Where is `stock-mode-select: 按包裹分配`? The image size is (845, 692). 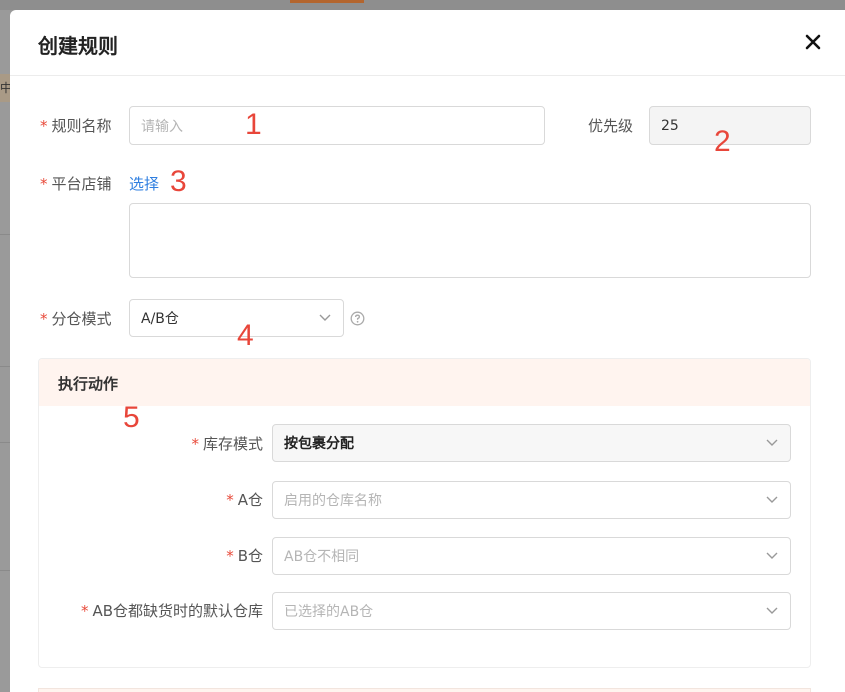 stock-mode-select: 按包裹分配 is located at coordinates (531, 443).